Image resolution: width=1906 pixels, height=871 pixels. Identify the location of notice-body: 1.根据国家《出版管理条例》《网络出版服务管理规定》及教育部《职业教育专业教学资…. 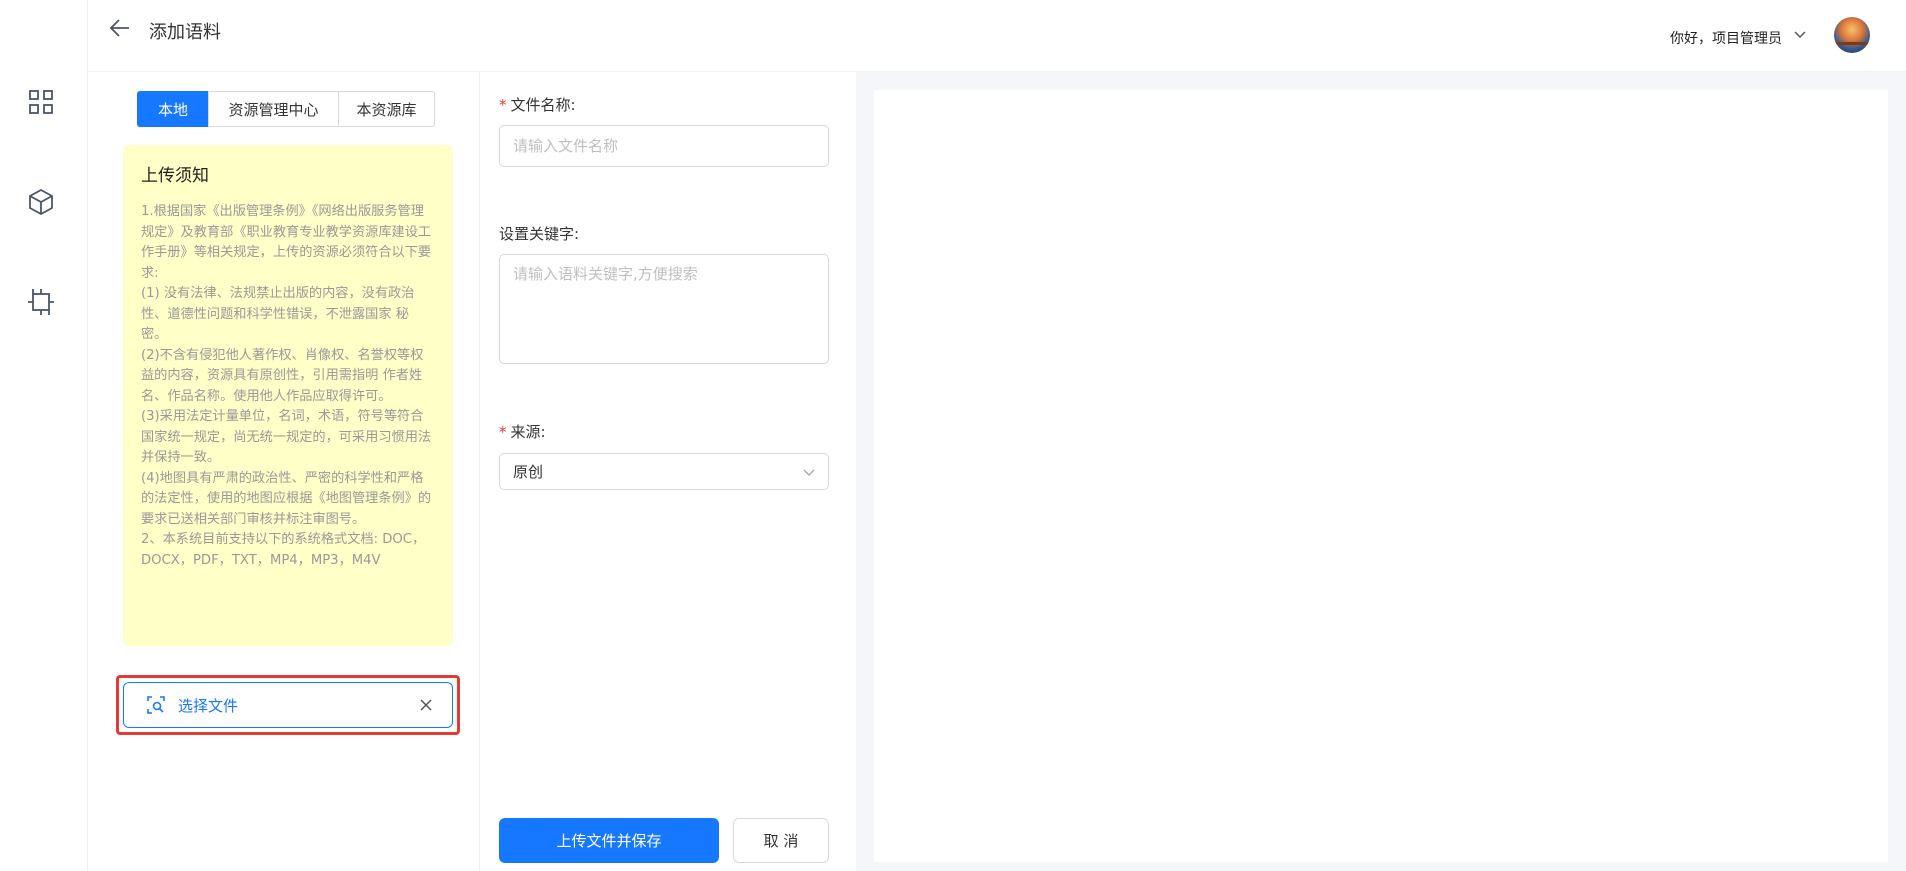
(286, 386).